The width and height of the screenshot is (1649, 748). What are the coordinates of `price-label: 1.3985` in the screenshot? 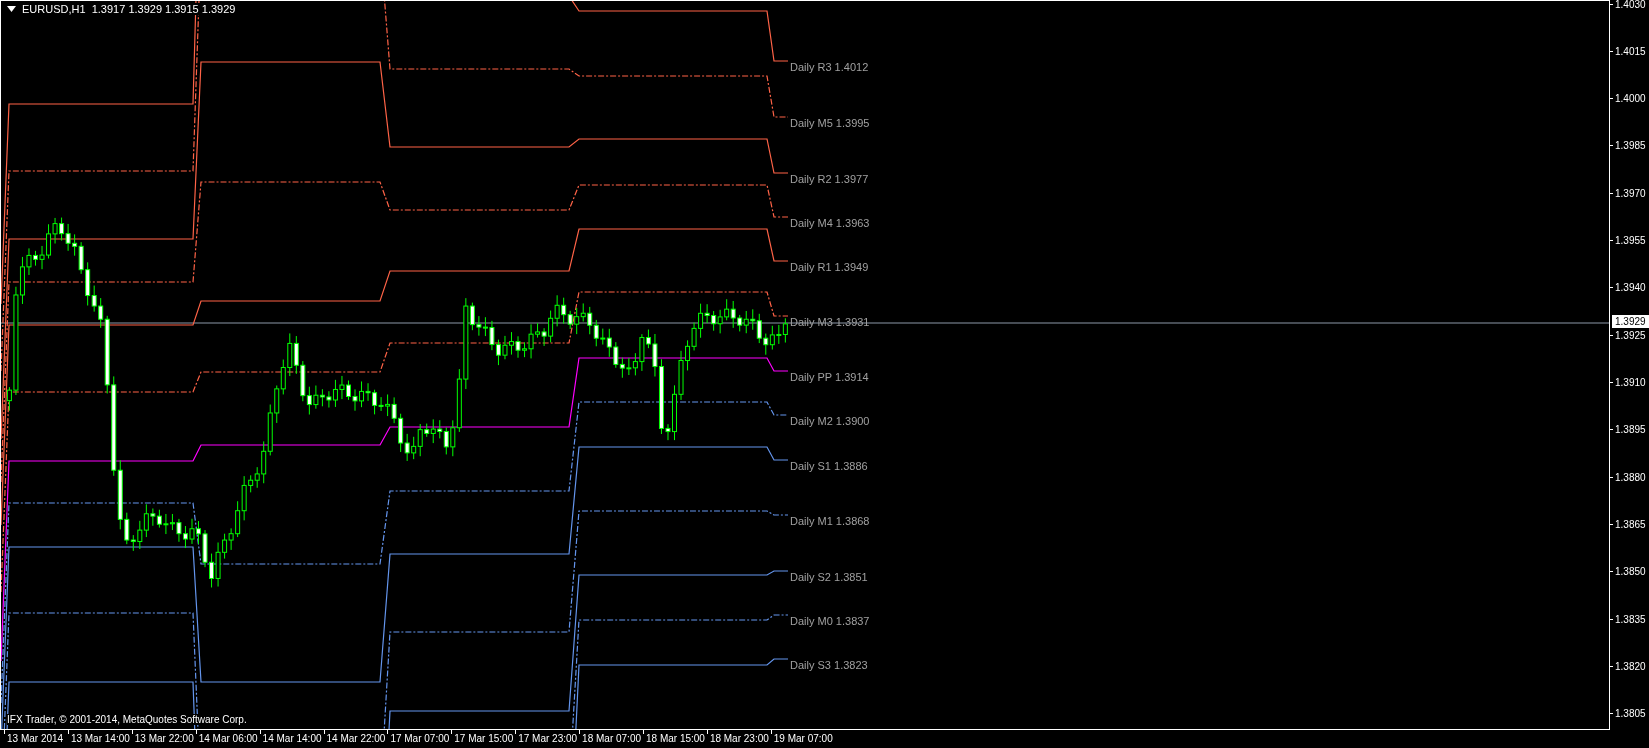 It's located at (1630, 146).